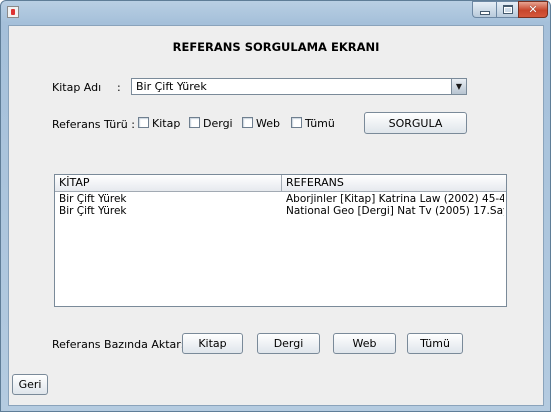 Image resolution: width=551 pixels, height=412 pixels. What do you see at coordinates (77, 87) in the screenshot?
I see `book-name-label: Kitap Adı` at bounding box center [77, 87].